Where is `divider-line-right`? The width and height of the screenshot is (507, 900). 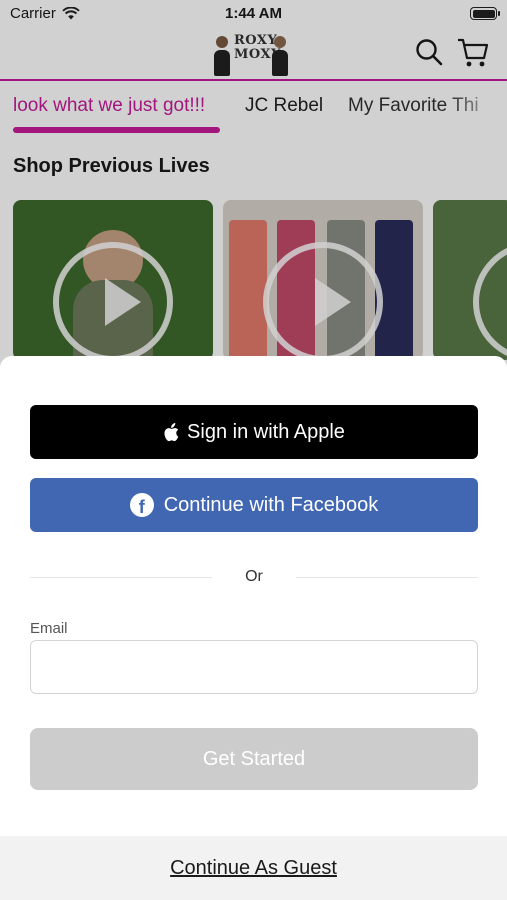 divider-line-right is located at coordinates (387, 577).